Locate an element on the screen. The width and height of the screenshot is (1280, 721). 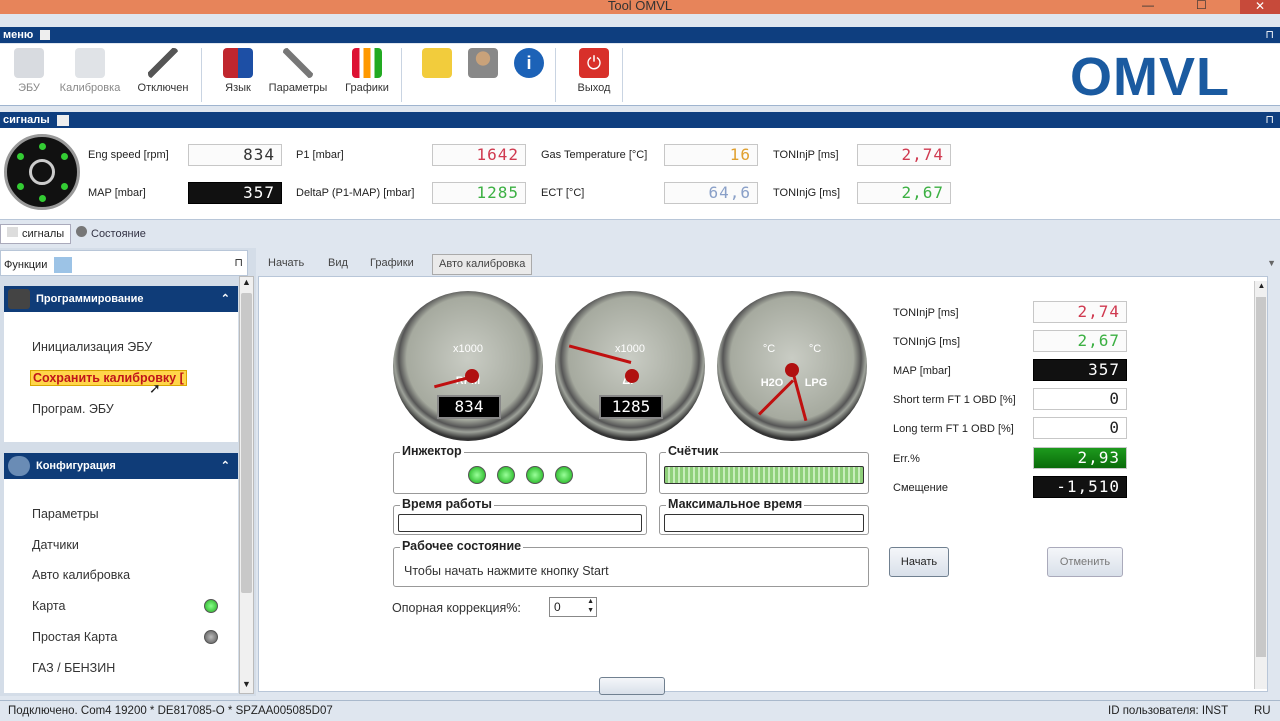
spinner-arrows-icon: ▲ ▼ is located at coordinates (590, 606).